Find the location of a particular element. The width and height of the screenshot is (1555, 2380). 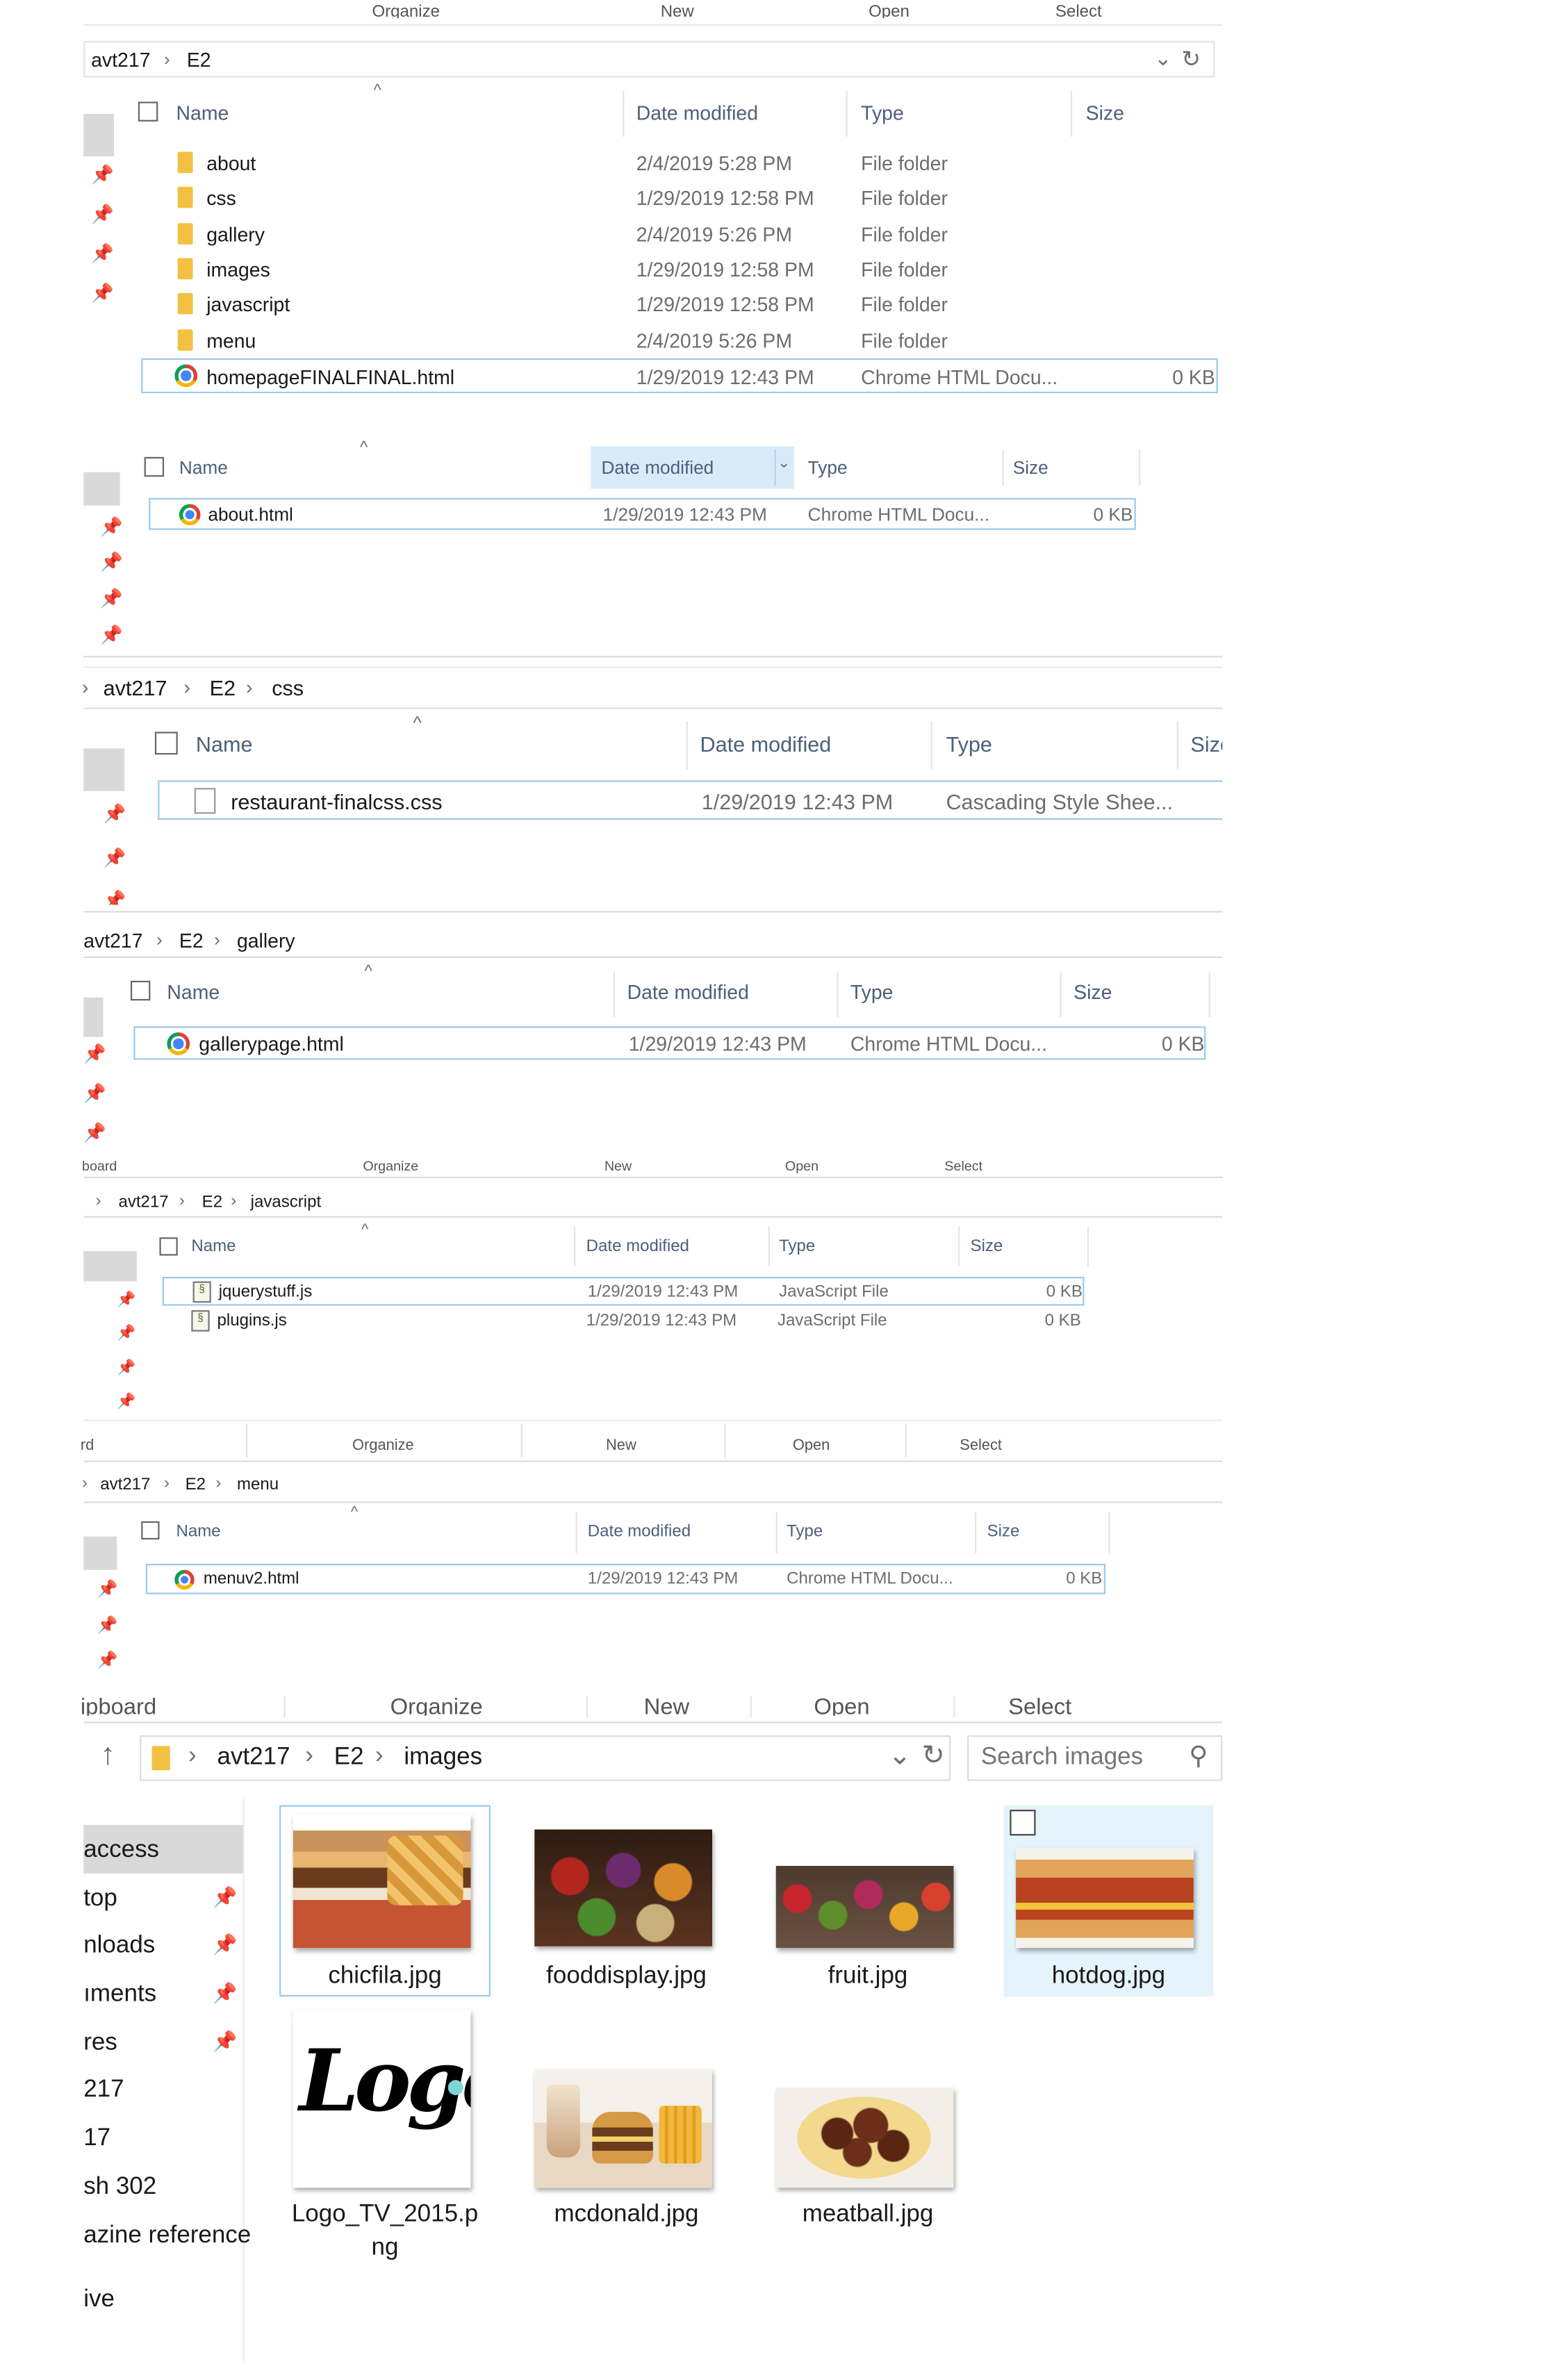

tile-checkbox is located at coordinates (1023, 1823).